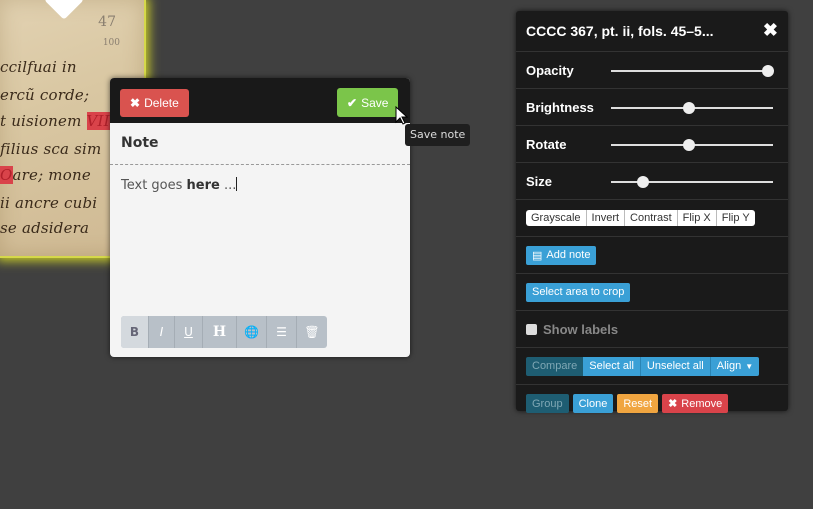 The height and width of the screenshot is (509, 813). Describe the element at coordinates (652, 255) in the screenshot. I see `add-note-row: ▤ Add note` at that location.